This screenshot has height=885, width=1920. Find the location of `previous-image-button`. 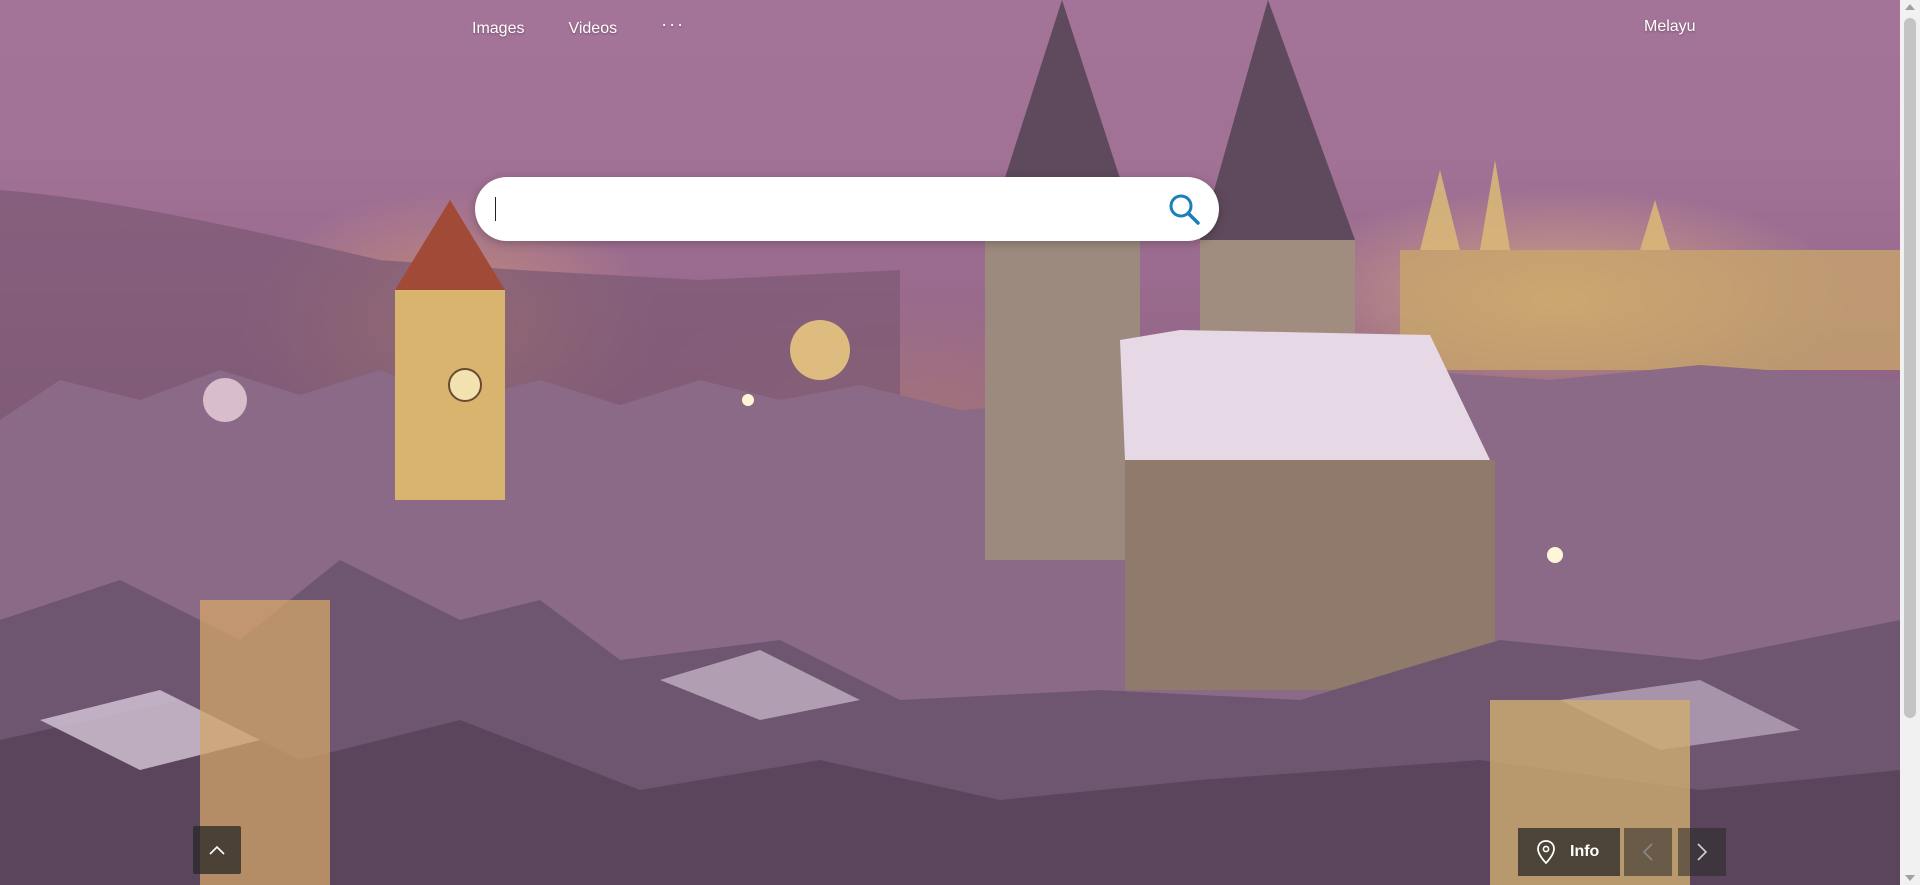

previous-image-button is located at coordinates (1648, 852).